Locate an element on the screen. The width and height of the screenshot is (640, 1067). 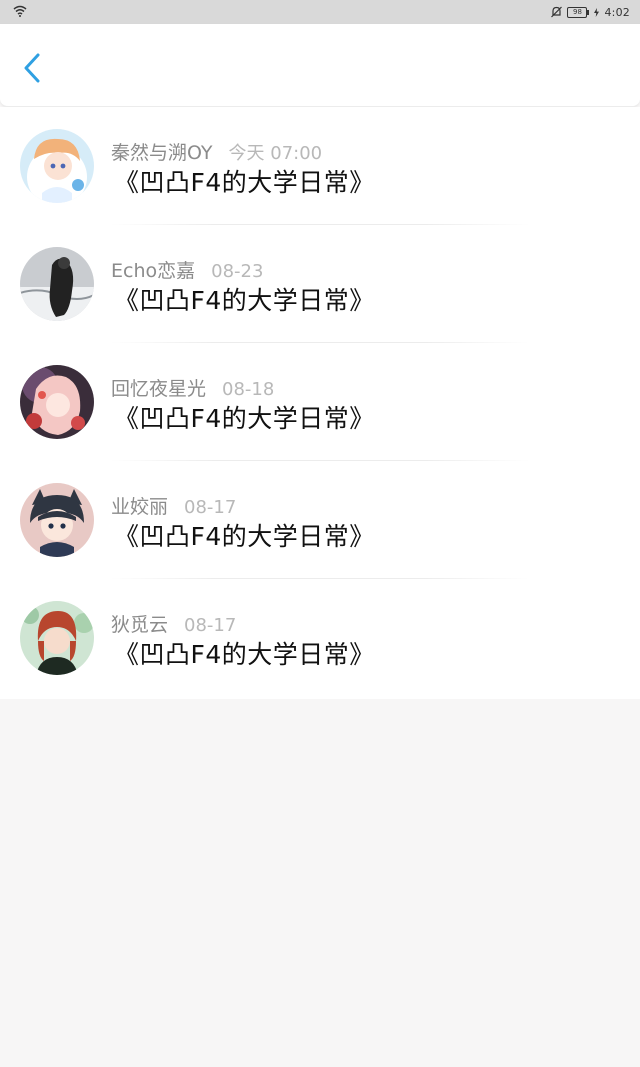
comment-meta: Echo恋嘉 08-23 is located at coordinates (187, 269).